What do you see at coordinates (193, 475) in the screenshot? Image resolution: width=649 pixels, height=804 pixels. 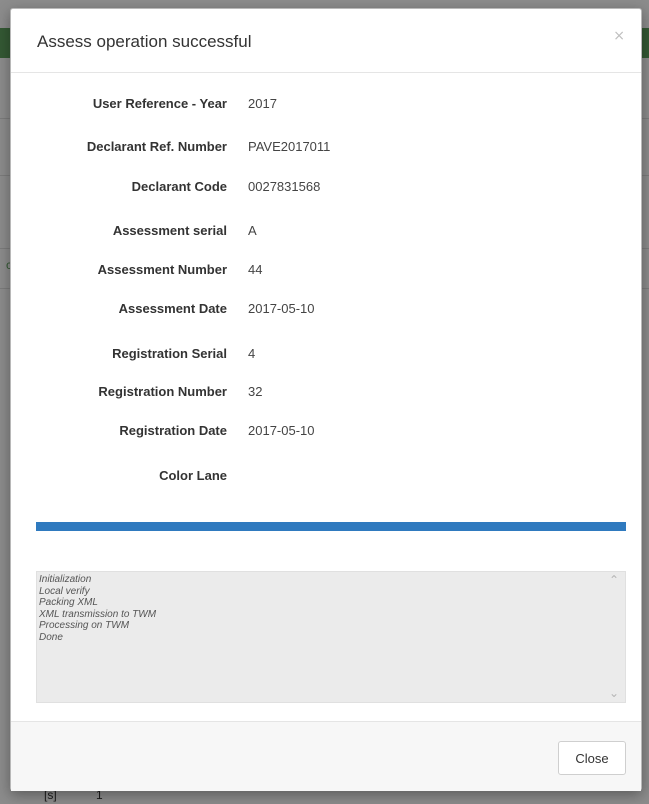 I see `field-label: Color Lane` at bounding box center [193, 475].